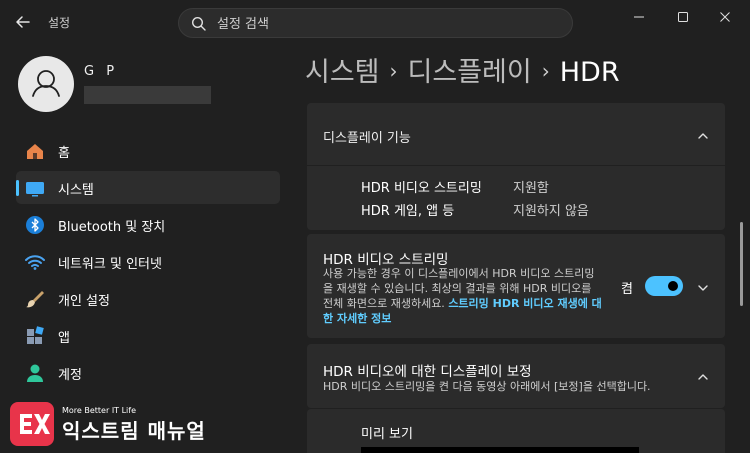 Image resolution: width=750 pixels, height=453 pixels. I want to click on paintbrush-icon, so click(35, 299).